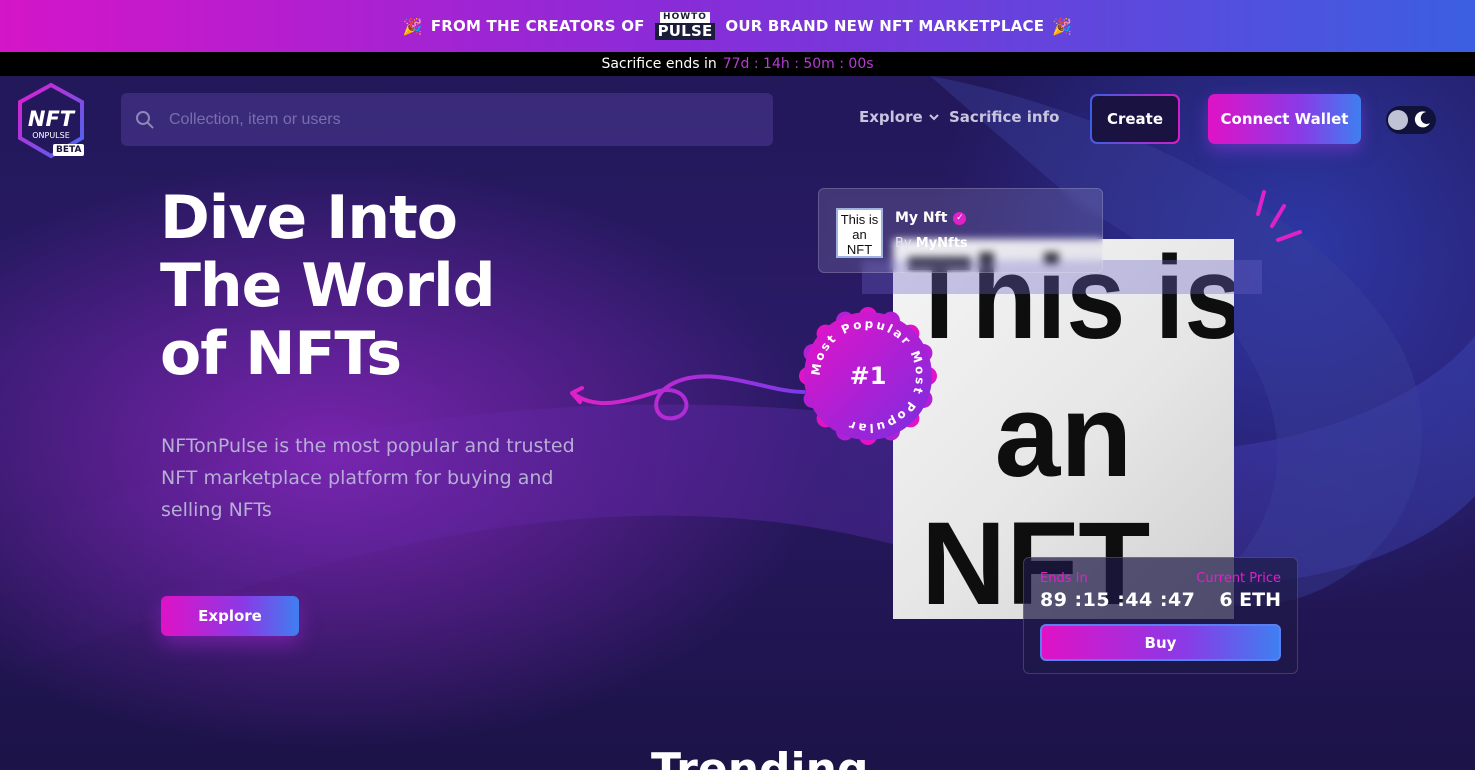  Describe the element at coordinates (659, 64) in the screenshot. I see `countdown-label: Sacrifice ends in` at that location.